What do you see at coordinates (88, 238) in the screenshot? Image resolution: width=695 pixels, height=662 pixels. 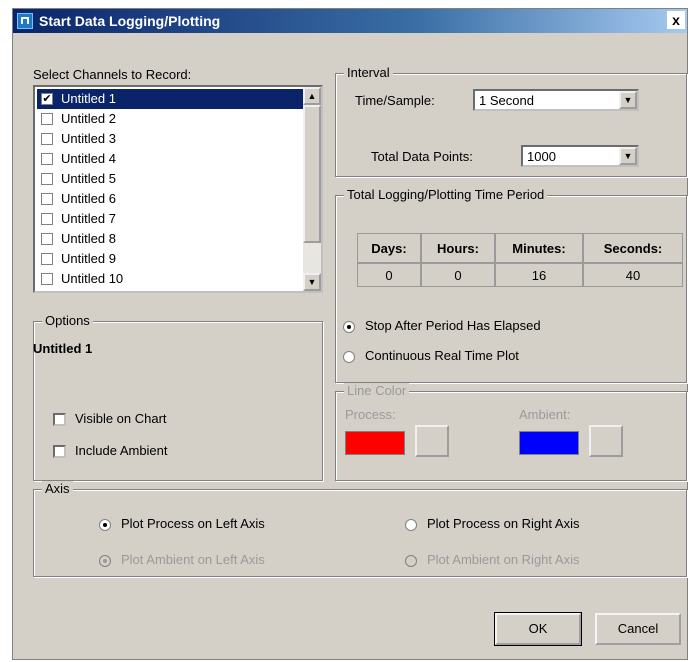 I see `channel-label: Untitled 8` at bounding box center [88, 238].